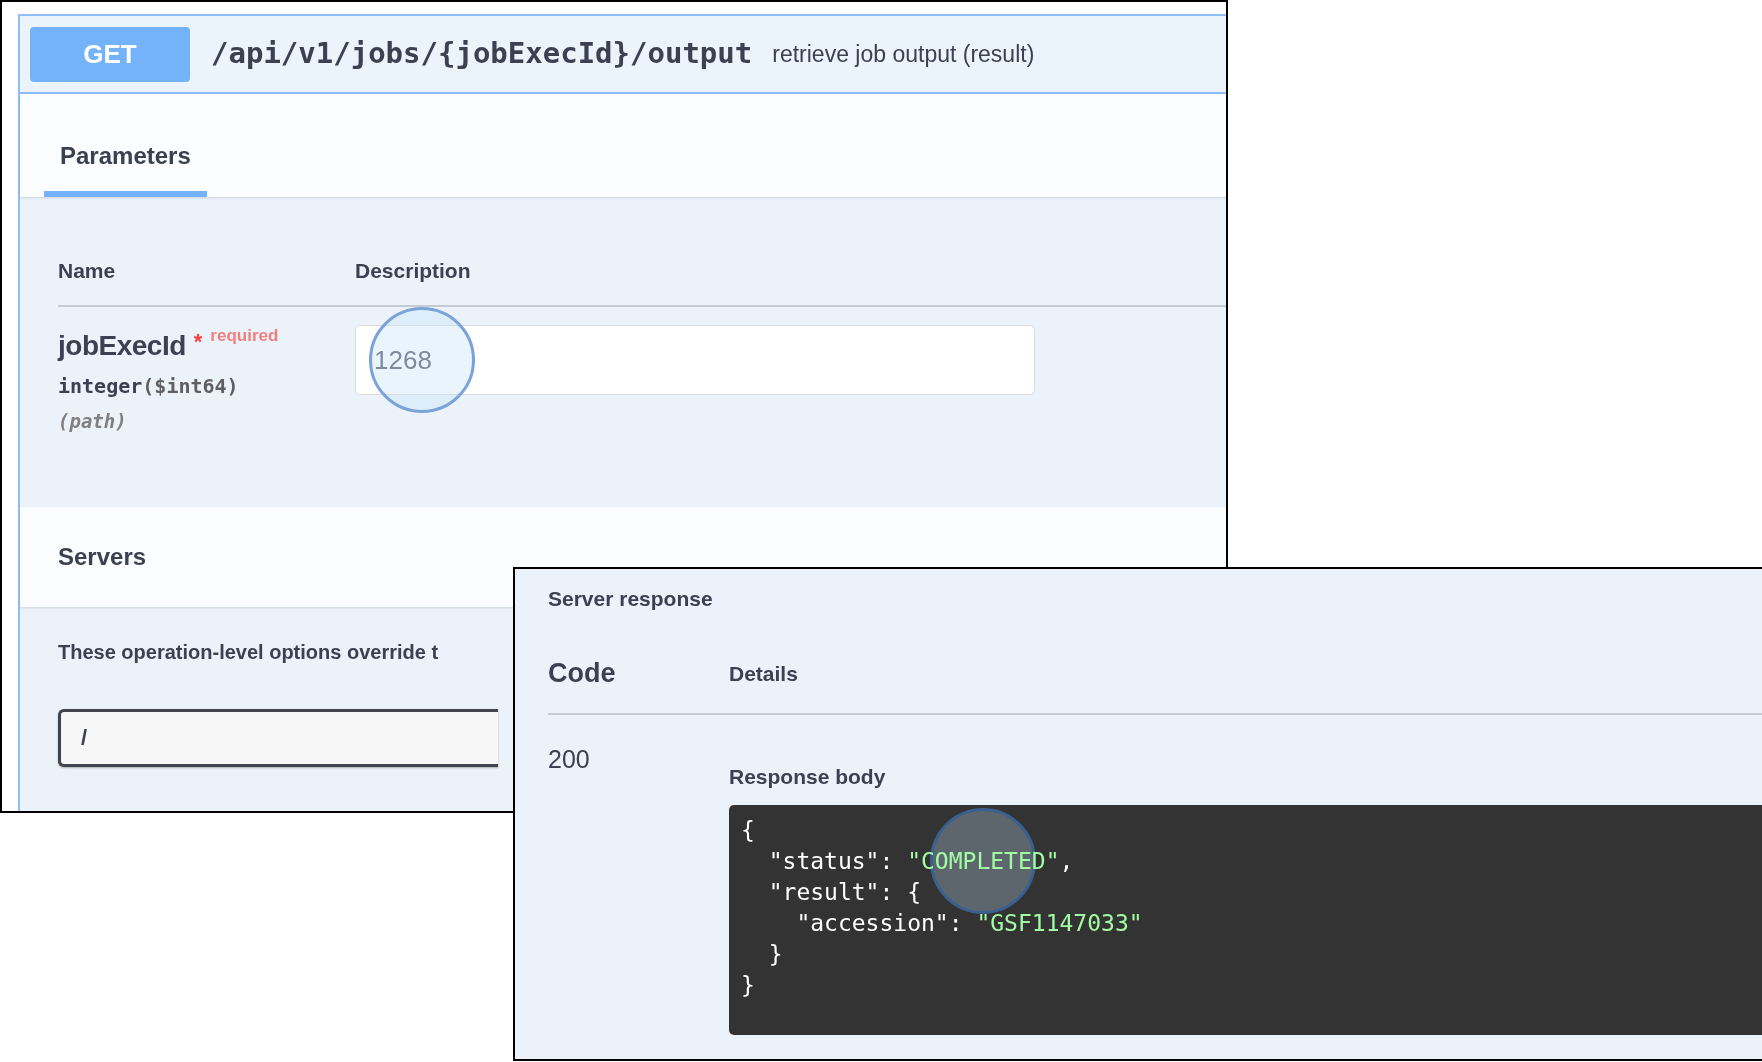 The height and width of the screenshot is (1062, 1762). What do you see at coordinates (582, 673) in the screenshot?
I see `column-header: Code` at bounding box center [582, 673].